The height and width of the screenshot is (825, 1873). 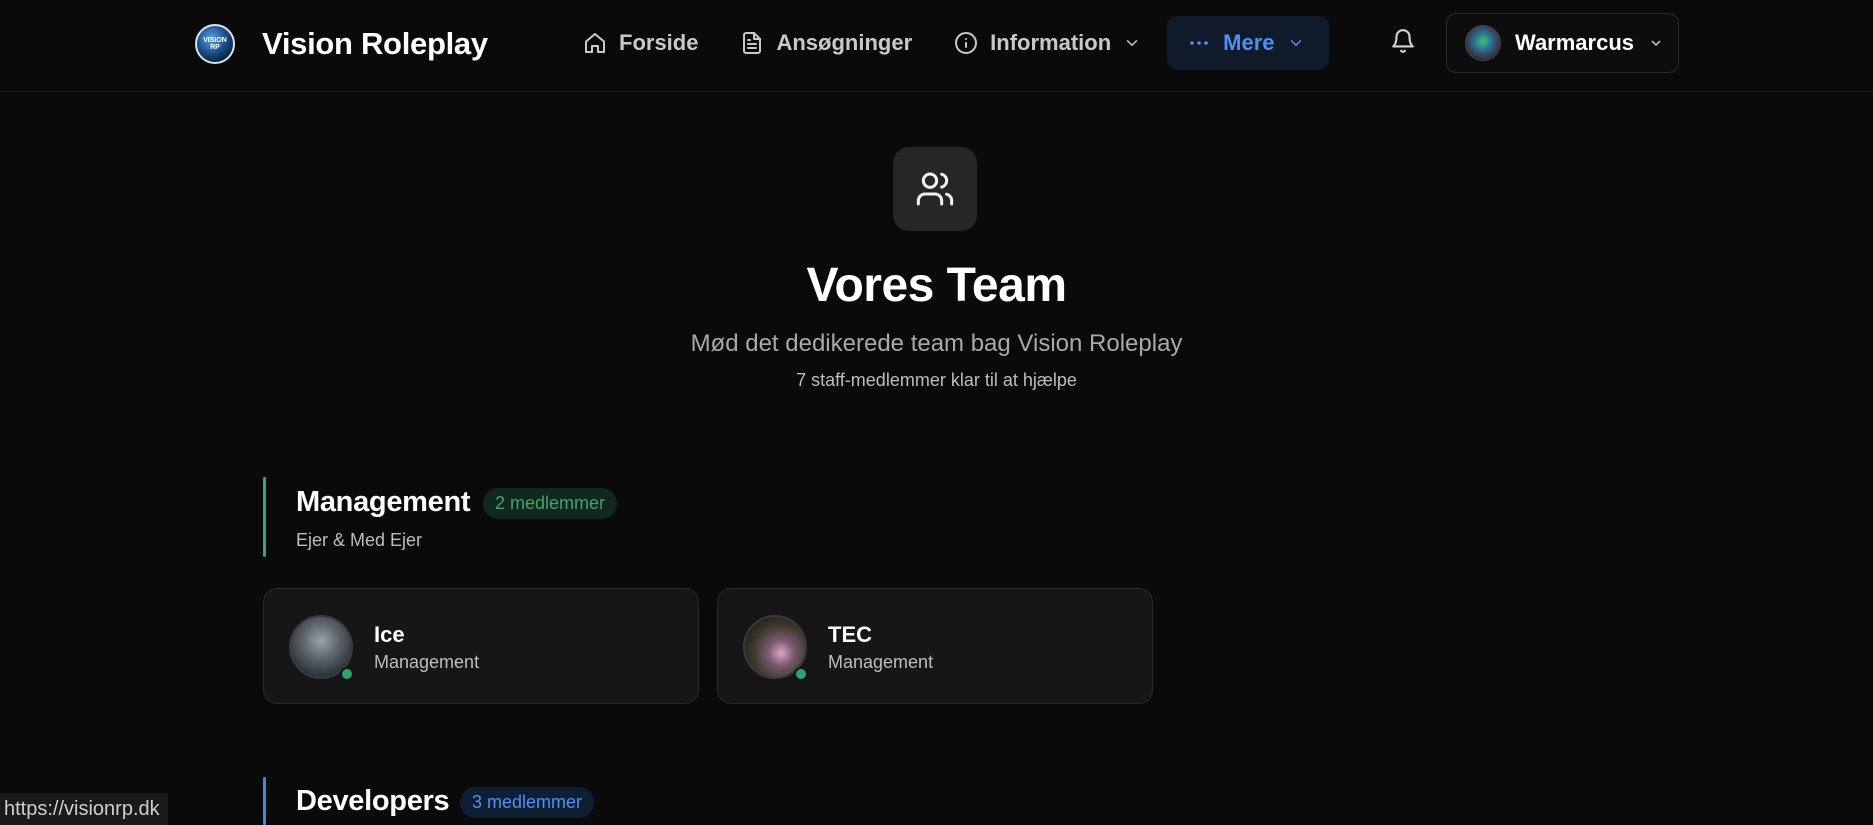 What do you see at coordinates (375, 43) in the screenshot?
I see `brand-name: Vision Roleplay` at bounding box center [375, 43].